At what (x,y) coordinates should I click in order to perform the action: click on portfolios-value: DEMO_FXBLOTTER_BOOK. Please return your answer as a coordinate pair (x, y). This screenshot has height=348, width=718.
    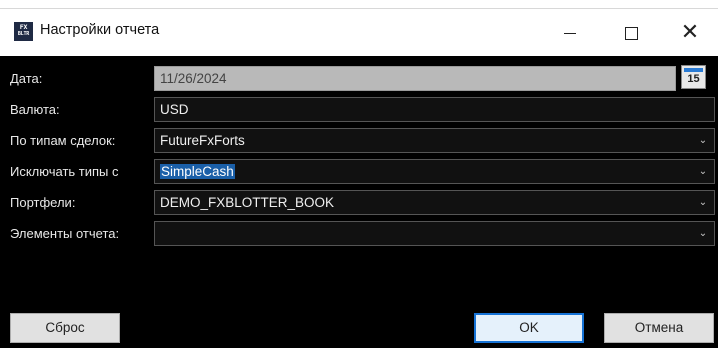
    Looking at the image, I should click on (247, 202).